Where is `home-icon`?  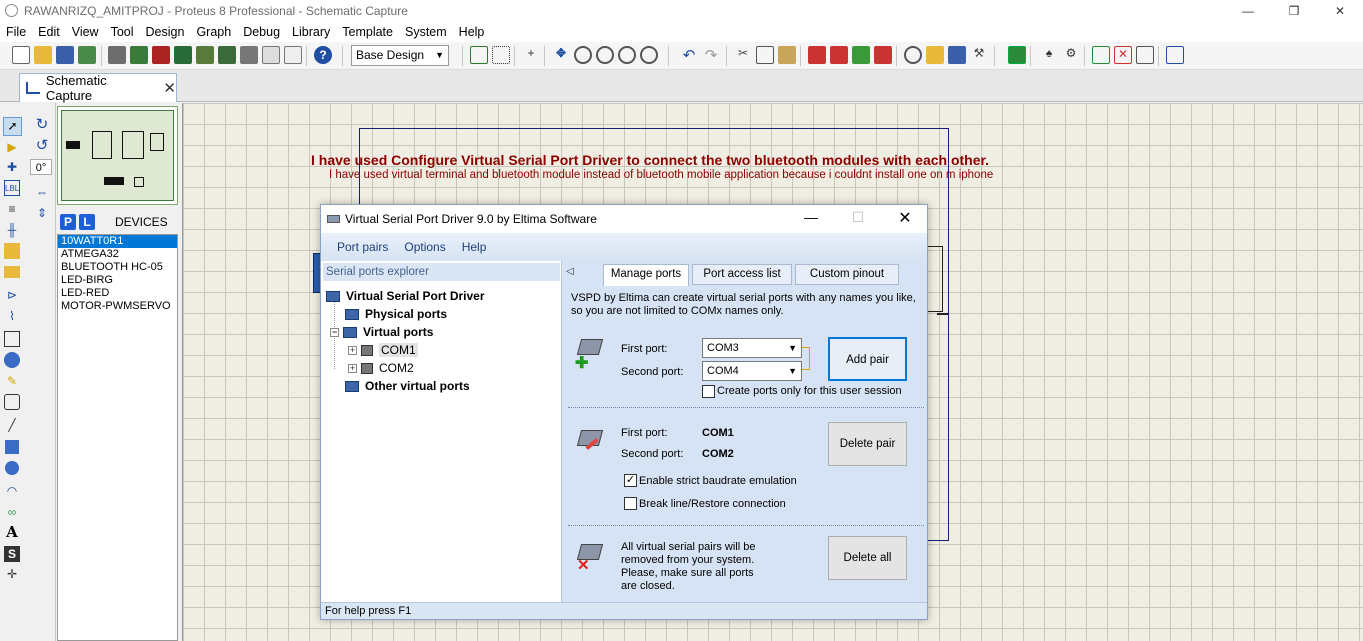 home-icon is located at coordinates (117, 55).